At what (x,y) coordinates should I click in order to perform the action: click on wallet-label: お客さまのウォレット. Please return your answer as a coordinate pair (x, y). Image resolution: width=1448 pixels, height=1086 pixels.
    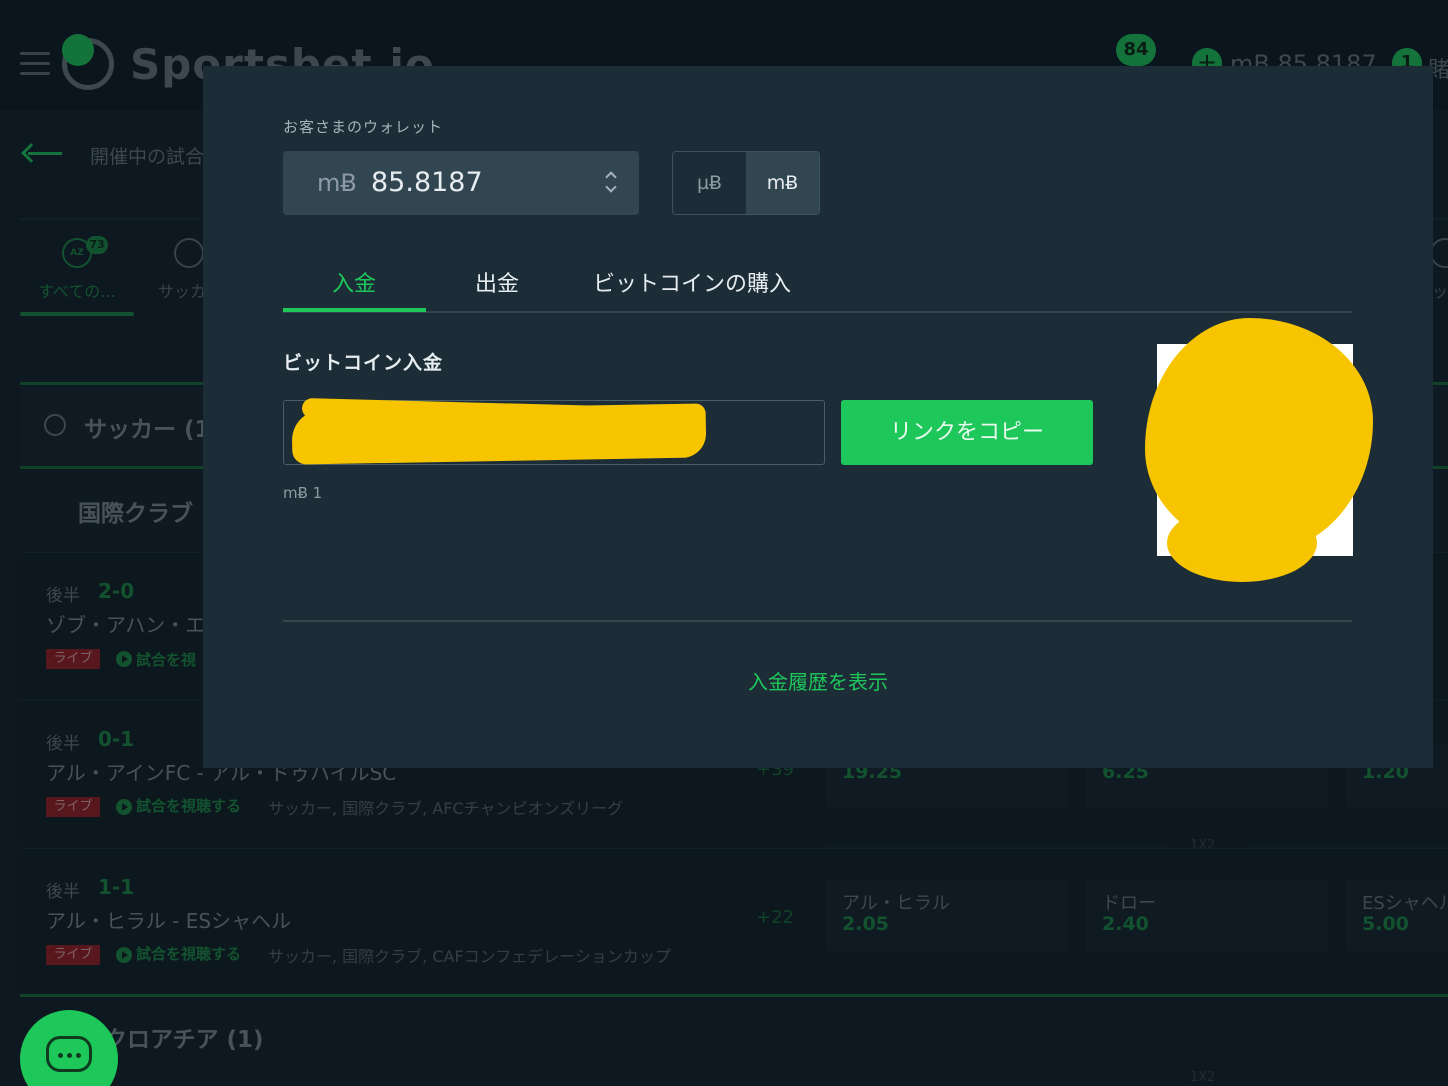
    Looking at the image, I should click on (363, 127).